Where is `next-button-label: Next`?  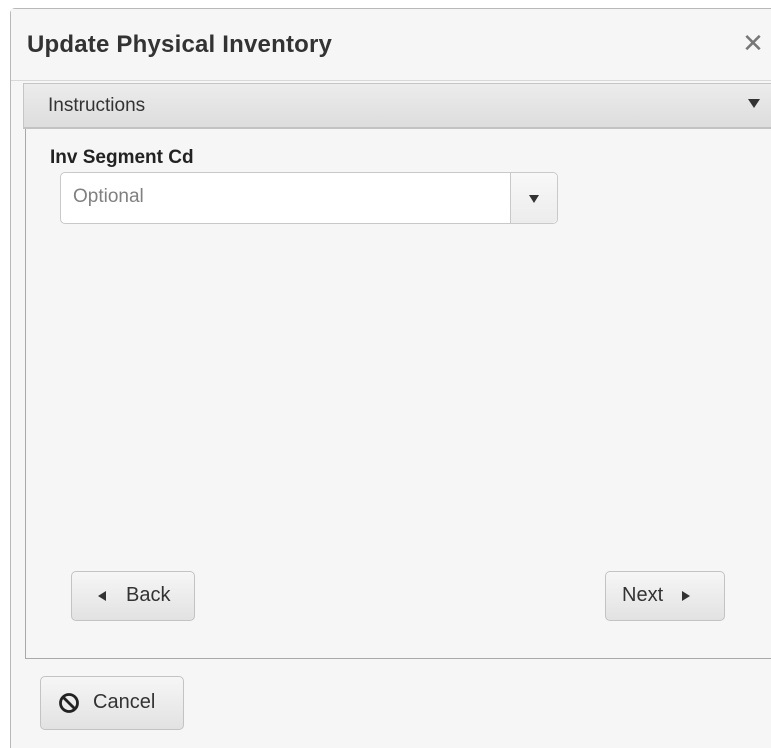
next-button-label: Next is located at coordinates (643, 595).